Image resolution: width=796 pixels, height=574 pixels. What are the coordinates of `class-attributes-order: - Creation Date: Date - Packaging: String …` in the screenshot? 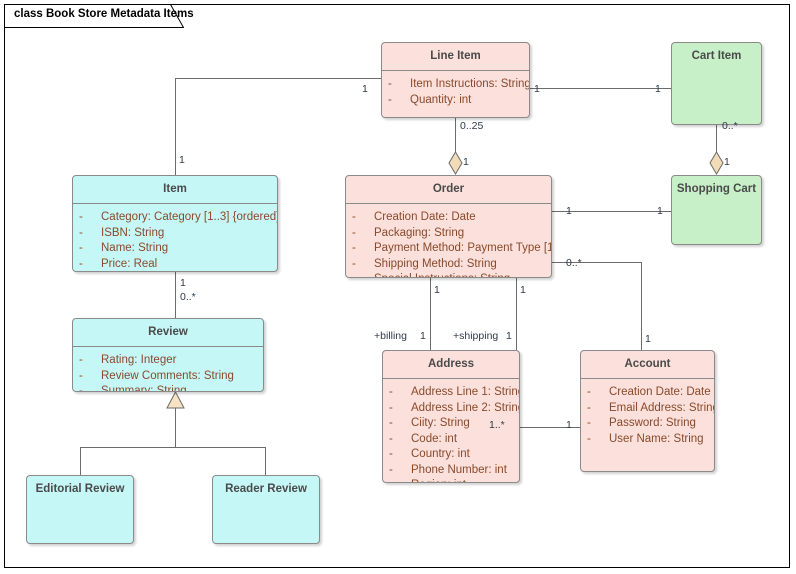 It's located at (448, 240).